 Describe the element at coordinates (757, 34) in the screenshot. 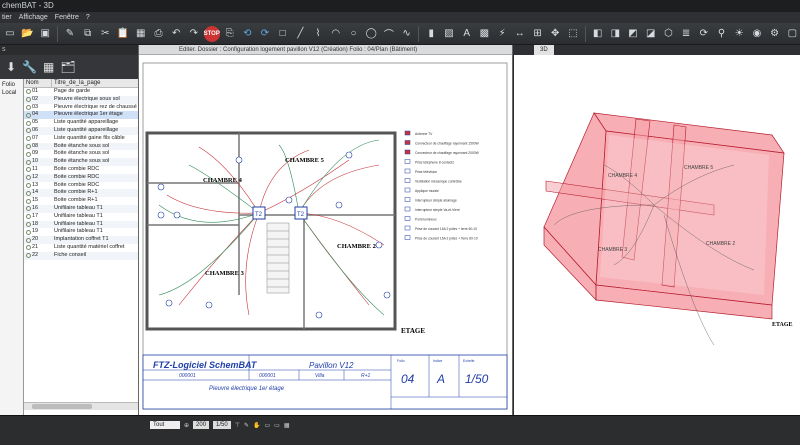

I see `render-icon: ◉` at that location.